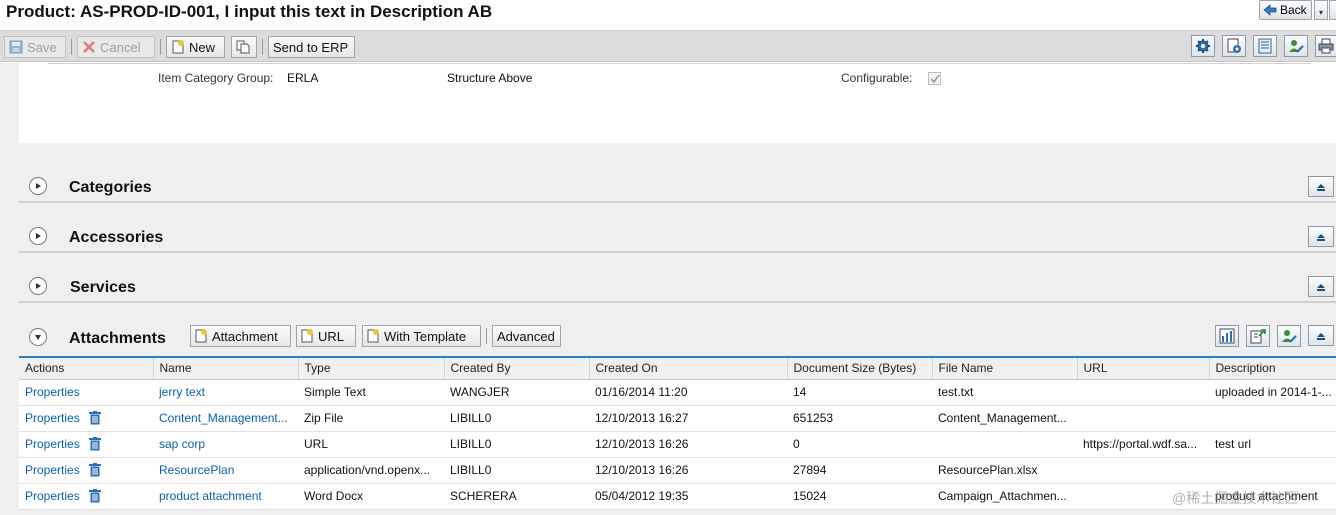  Describe the element at coordinates (225, 444) in the screenshot. I see `name-cell: sap corp` at that location.